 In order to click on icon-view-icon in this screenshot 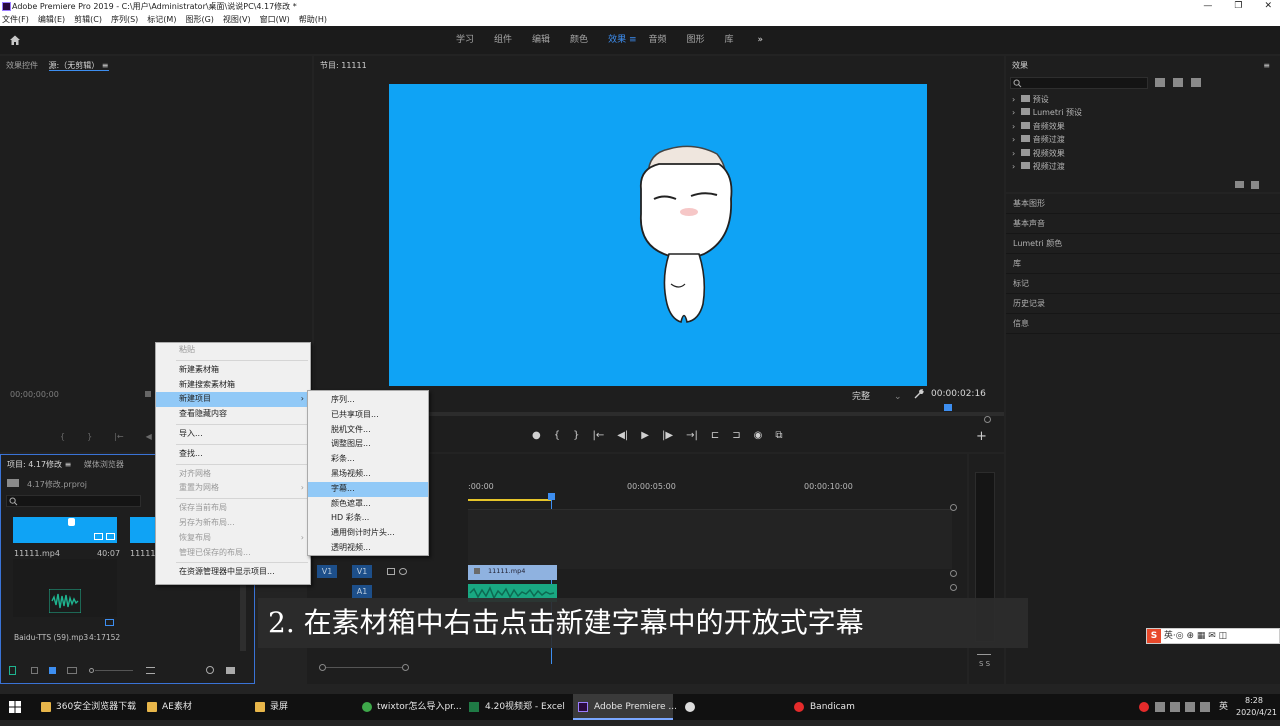, I will do `click(52, 670)`.